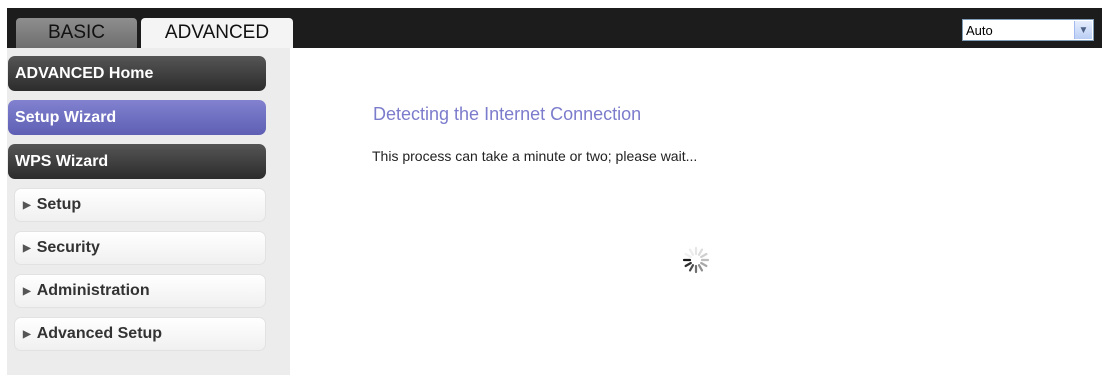  Describe the element at coordinates (59, 204) in the screenshot. I see `sidebar-item-label: Setup` at that location.